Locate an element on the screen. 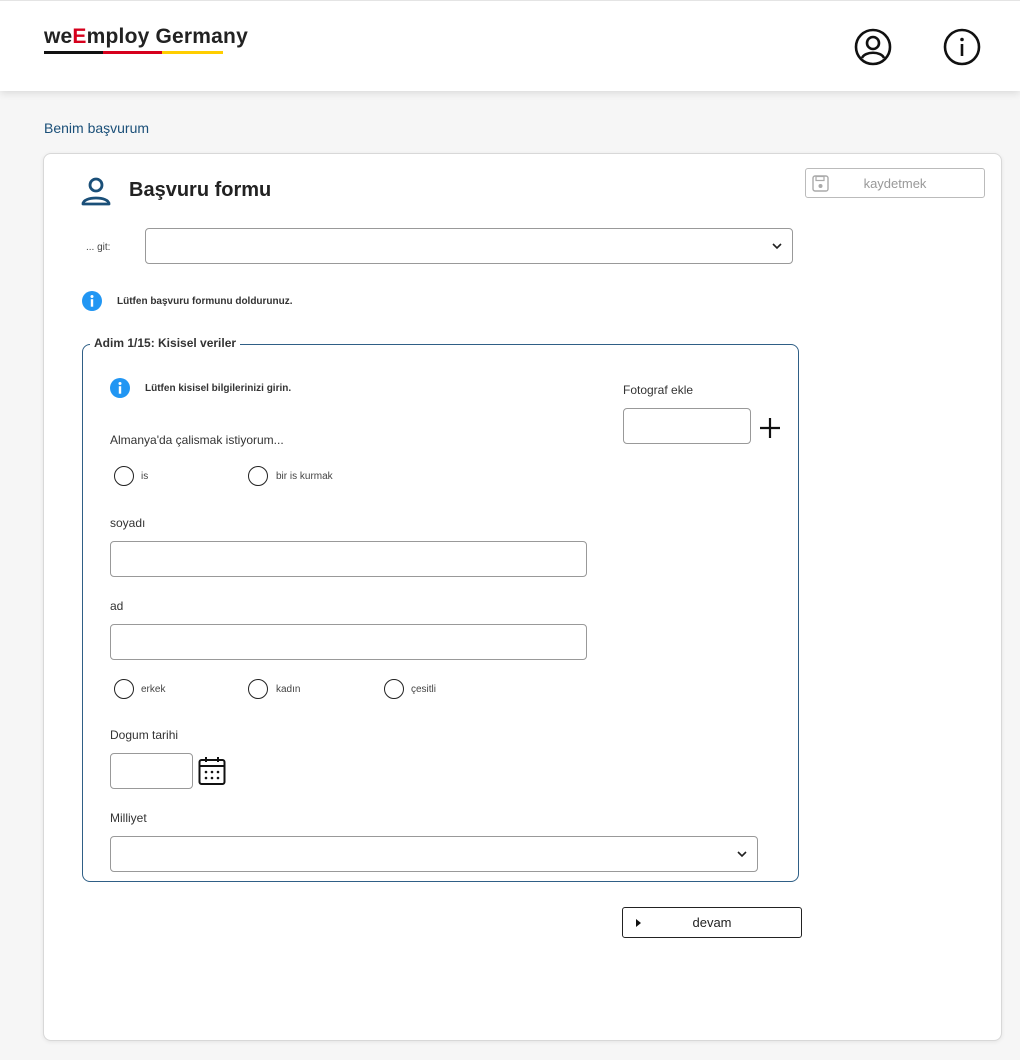 This screenshot has width=1020, height=1060. radio-purpose-business-label: bir is kurmak is located at coordinates (304, 476).